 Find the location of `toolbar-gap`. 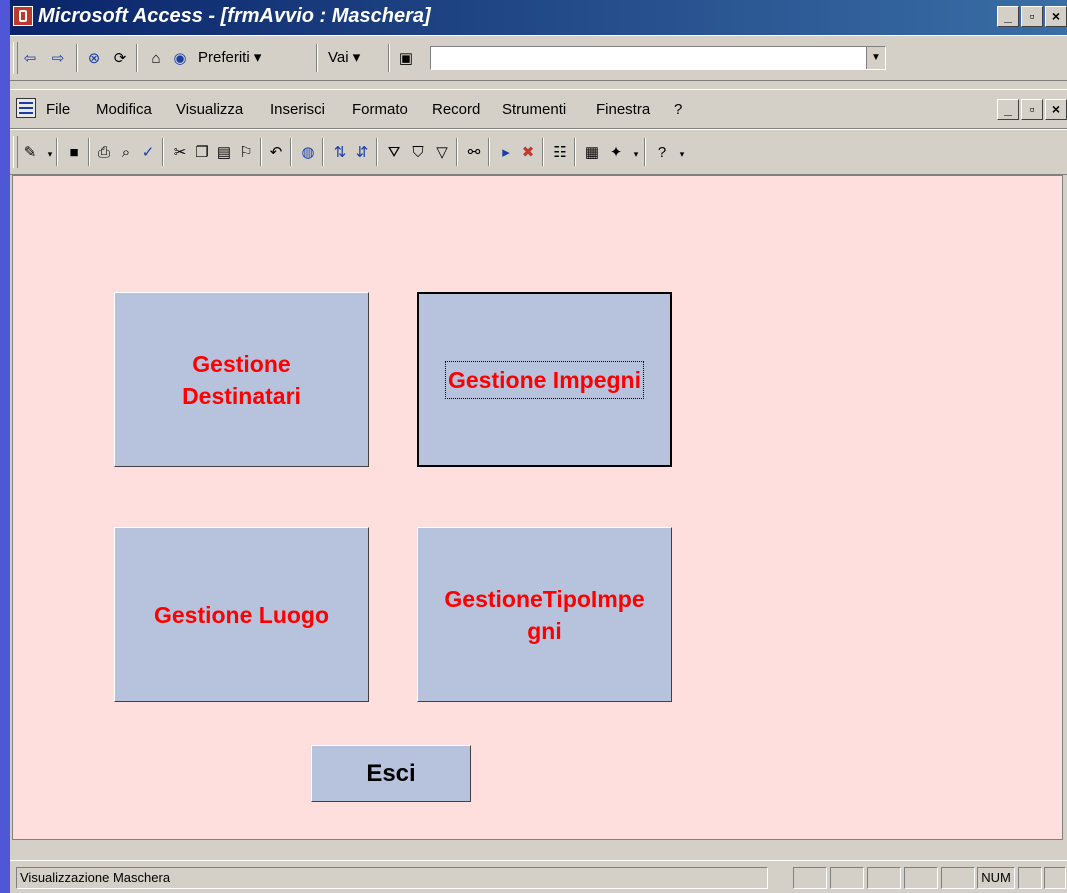

toolbar-gap is located at coordinates (538, 85).